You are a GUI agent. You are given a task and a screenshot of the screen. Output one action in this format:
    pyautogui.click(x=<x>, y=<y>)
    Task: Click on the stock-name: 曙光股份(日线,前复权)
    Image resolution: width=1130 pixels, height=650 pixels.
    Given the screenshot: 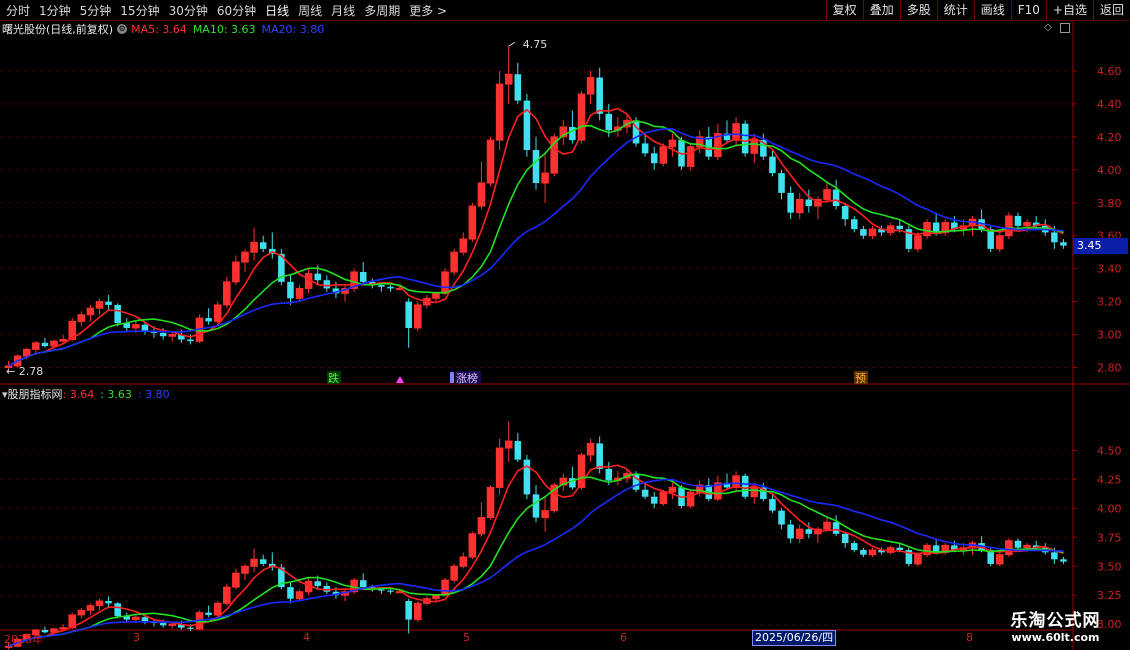 What is the action you would take?
    pyautogui.click(x=57, y=29)
    